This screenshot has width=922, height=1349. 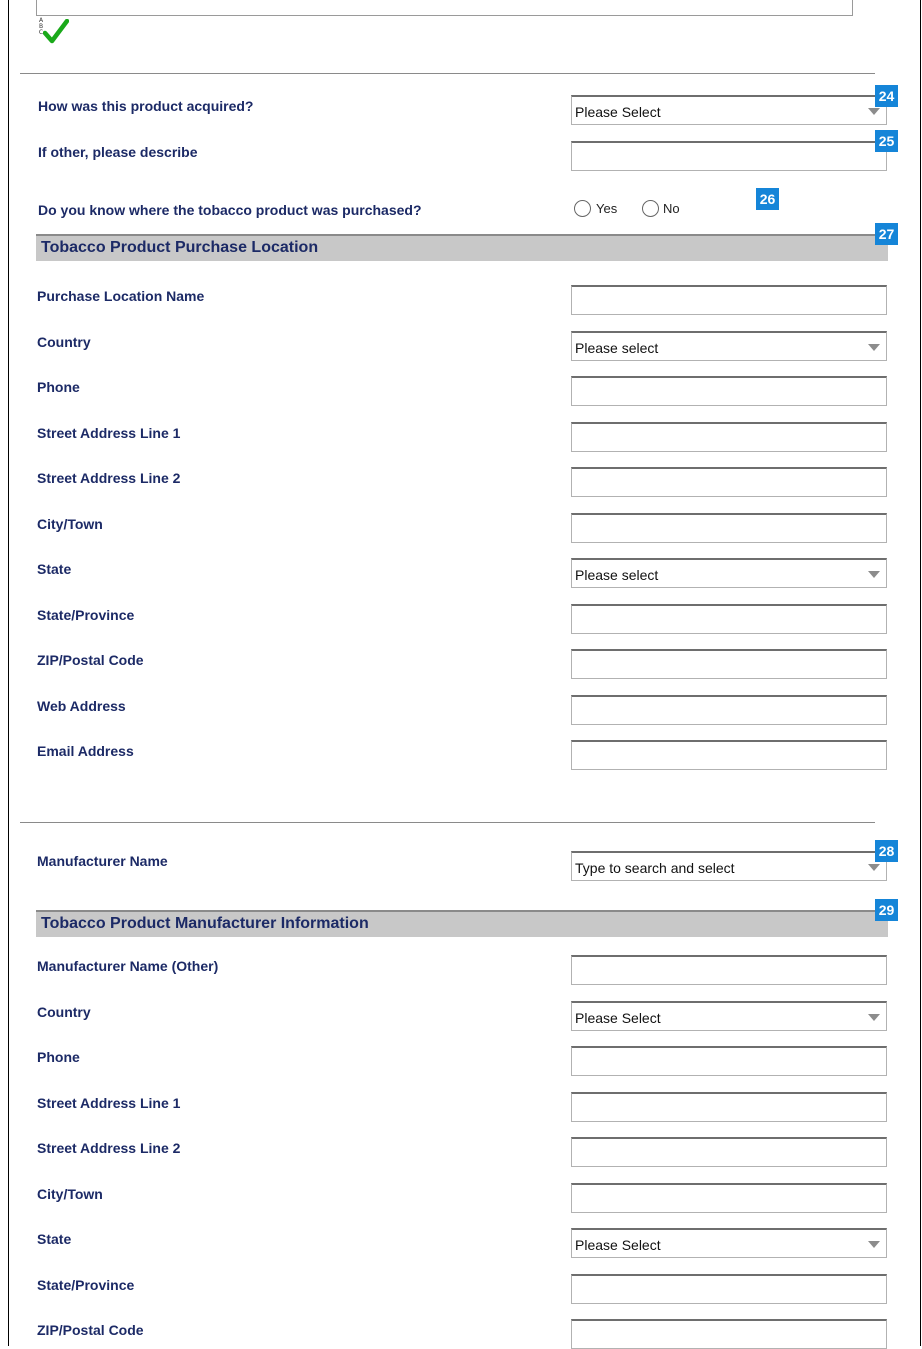 What do you see at coordinates (886, 910) in the screenshot?
I see `step-badge: 29` at bounding box center [886, 910].